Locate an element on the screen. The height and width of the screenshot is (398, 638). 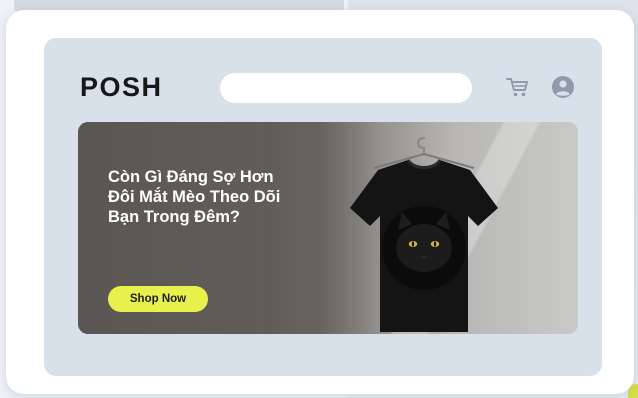
headline-line-3: Bạn Trong Đêm? is located at coordinates (174, 217).